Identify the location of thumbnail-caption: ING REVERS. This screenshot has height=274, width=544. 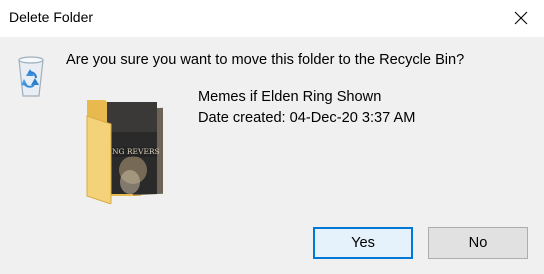
(134, 151).